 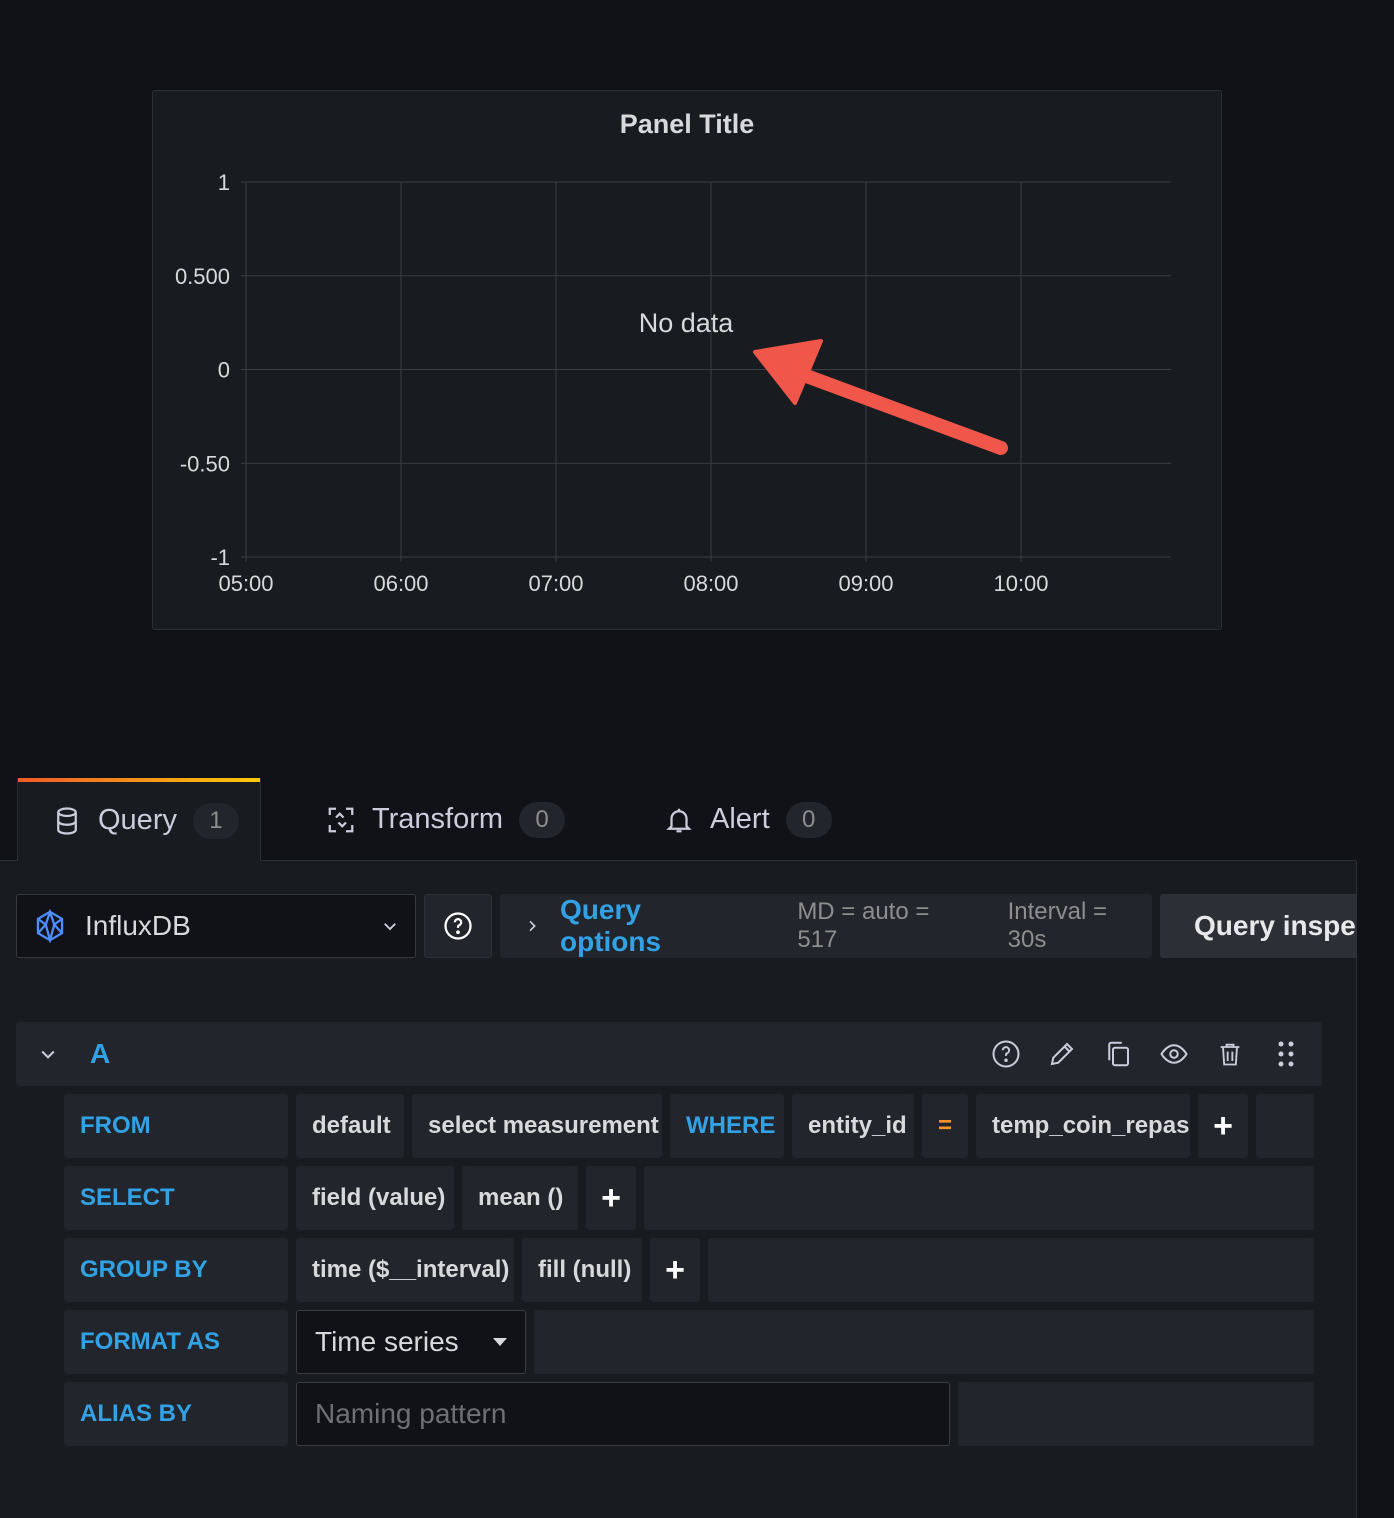 What do you see at coordinates (1286, 1054) in the screenshot?
I see `drag-handle-icon` at bounding box center [1286, 1054].